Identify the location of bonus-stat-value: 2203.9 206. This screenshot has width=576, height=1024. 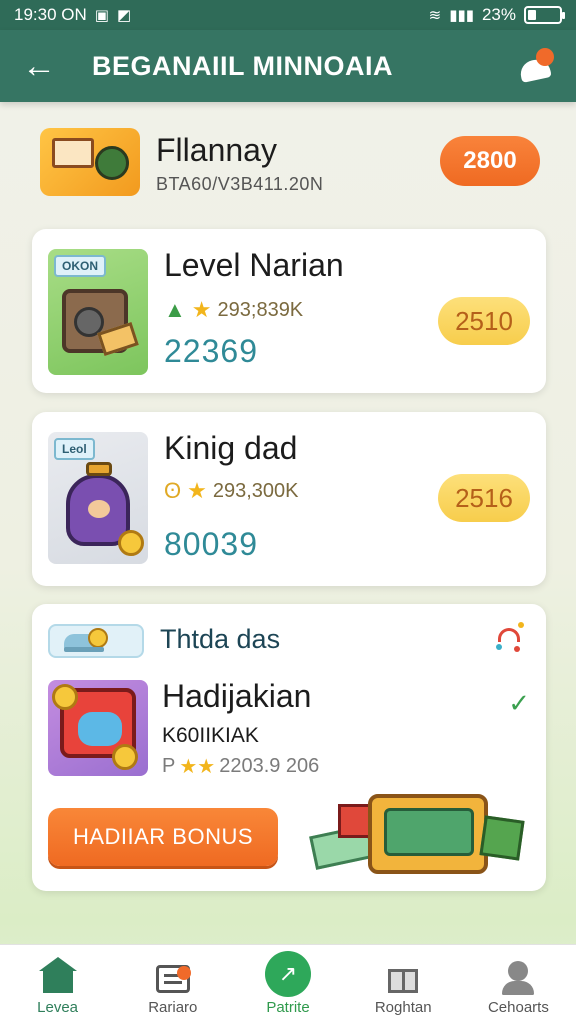
(269, 766).